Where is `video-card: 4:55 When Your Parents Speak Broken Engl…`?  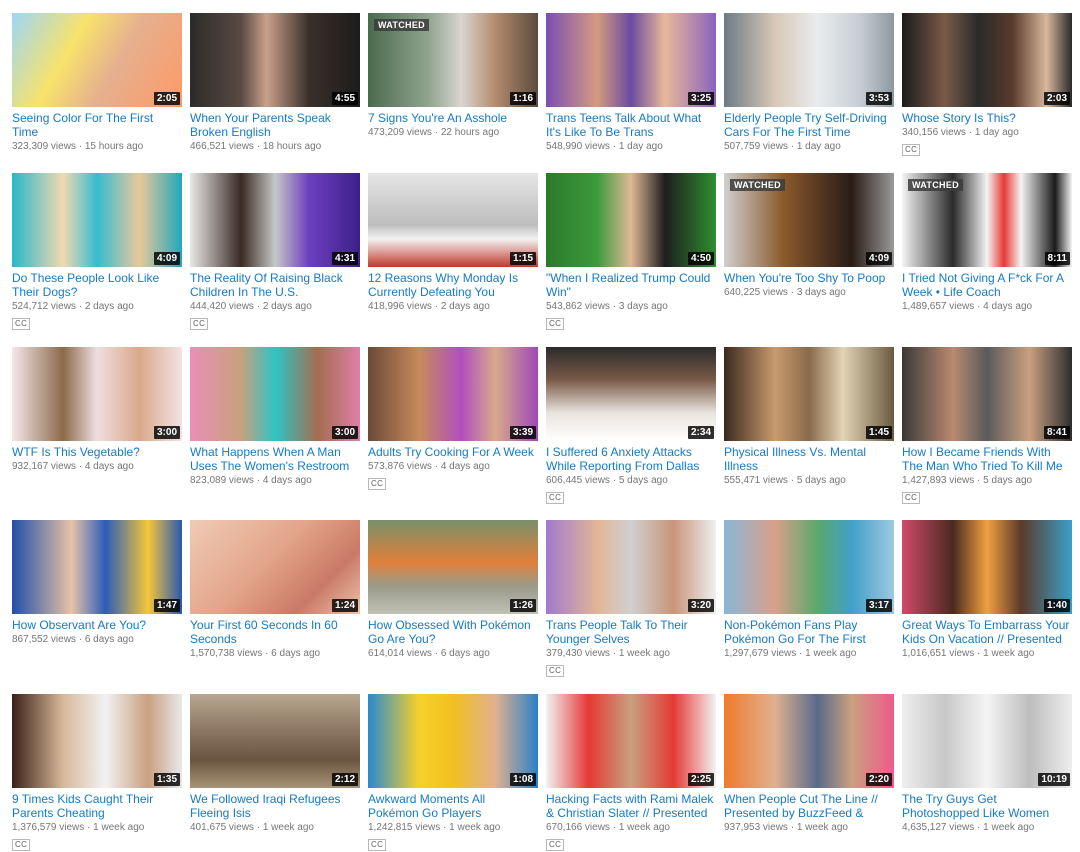 video-card: 4:55 When Your Parents Speak Broken Engl… is located at coordinates (275, 83).